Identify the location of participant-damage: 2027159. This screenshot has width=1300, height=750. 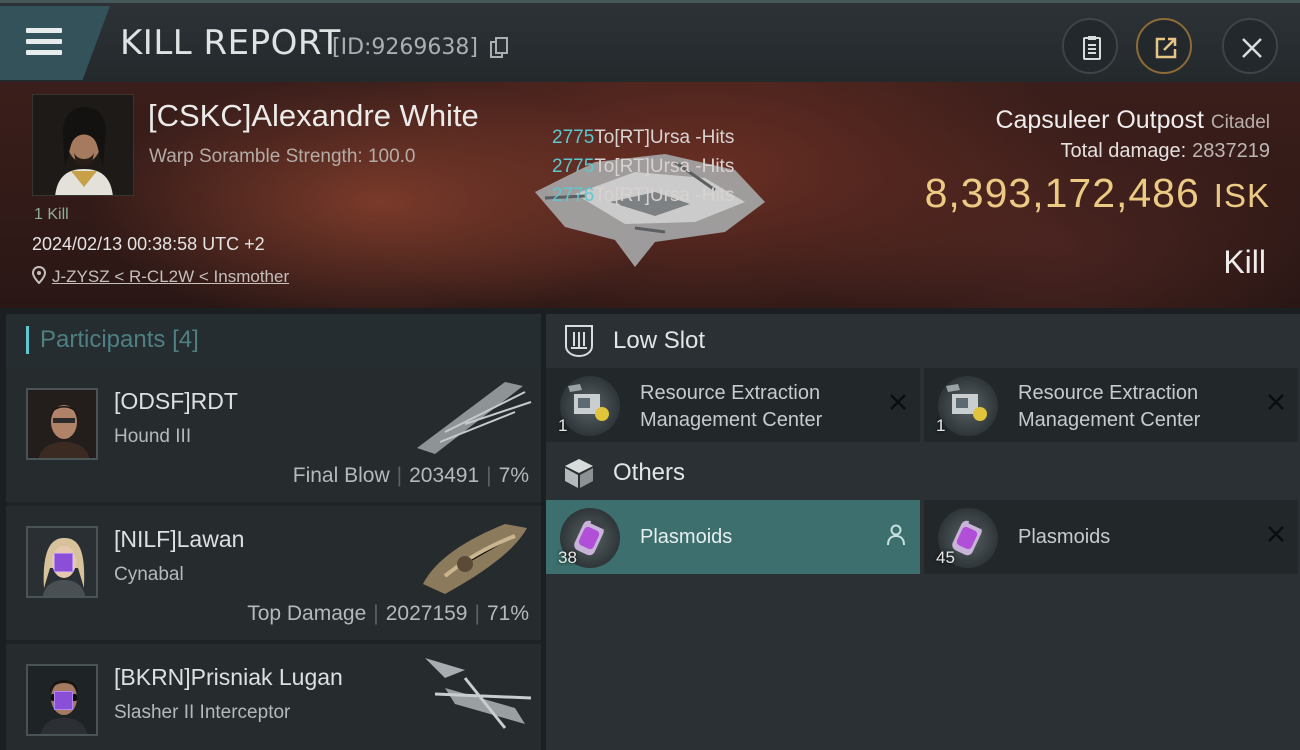
(426, 613).